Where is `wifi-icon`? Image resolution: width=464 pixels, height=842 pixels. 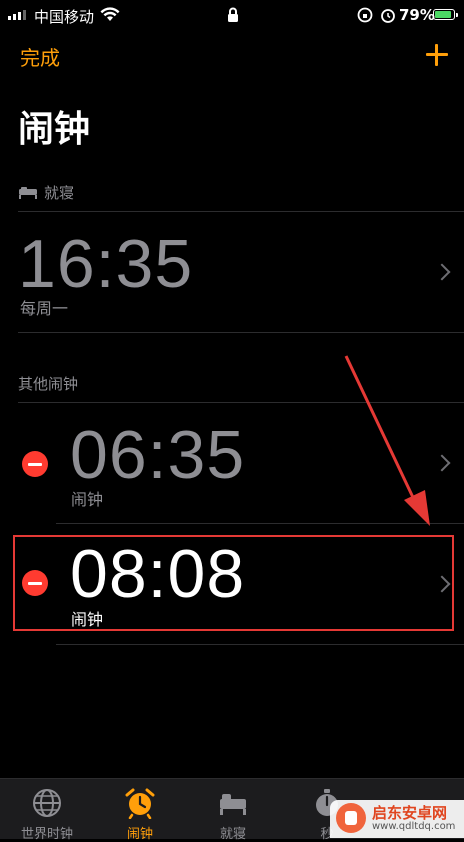
wifi-icon is located at coordinates (110, 14).